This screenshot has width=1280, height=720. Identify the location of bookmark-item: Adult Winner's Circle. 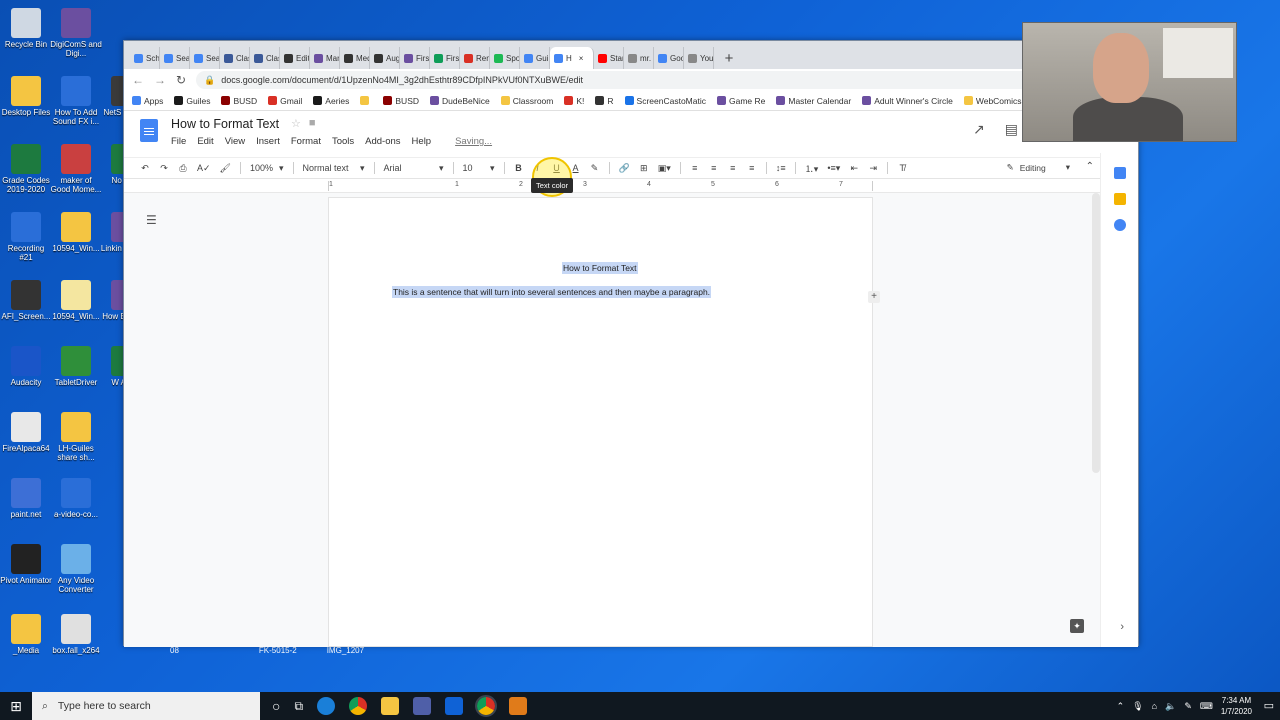
(907, 101).